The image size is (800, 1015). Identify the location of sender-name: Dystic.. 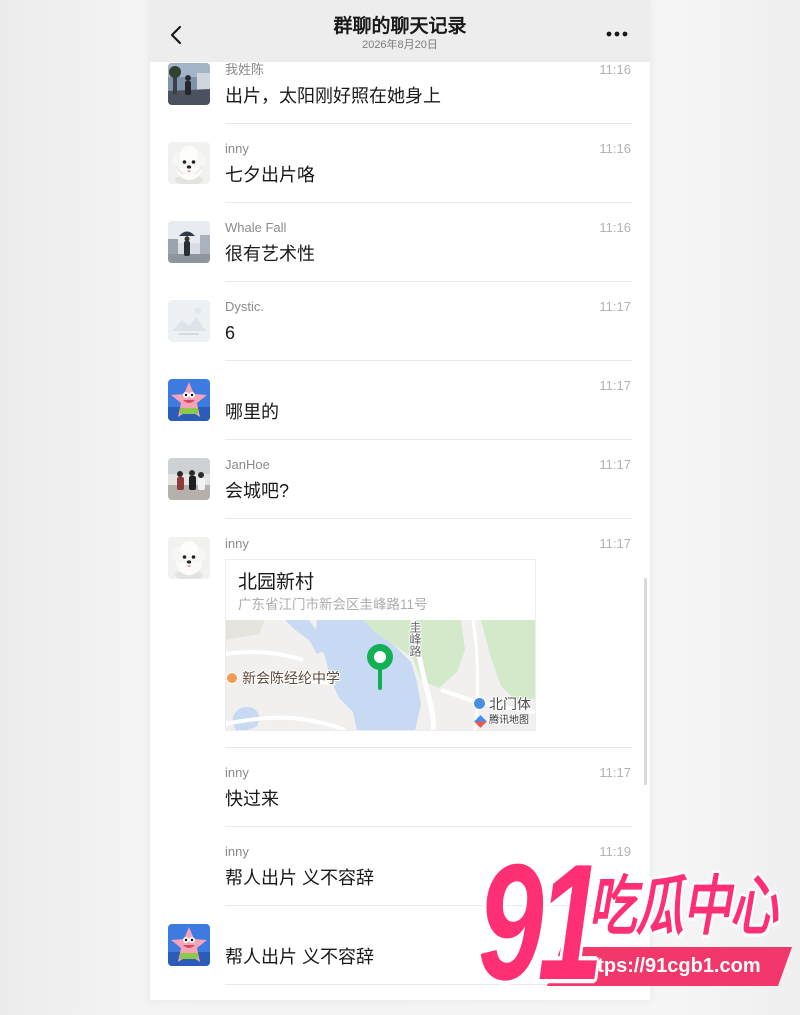
(244, 306).